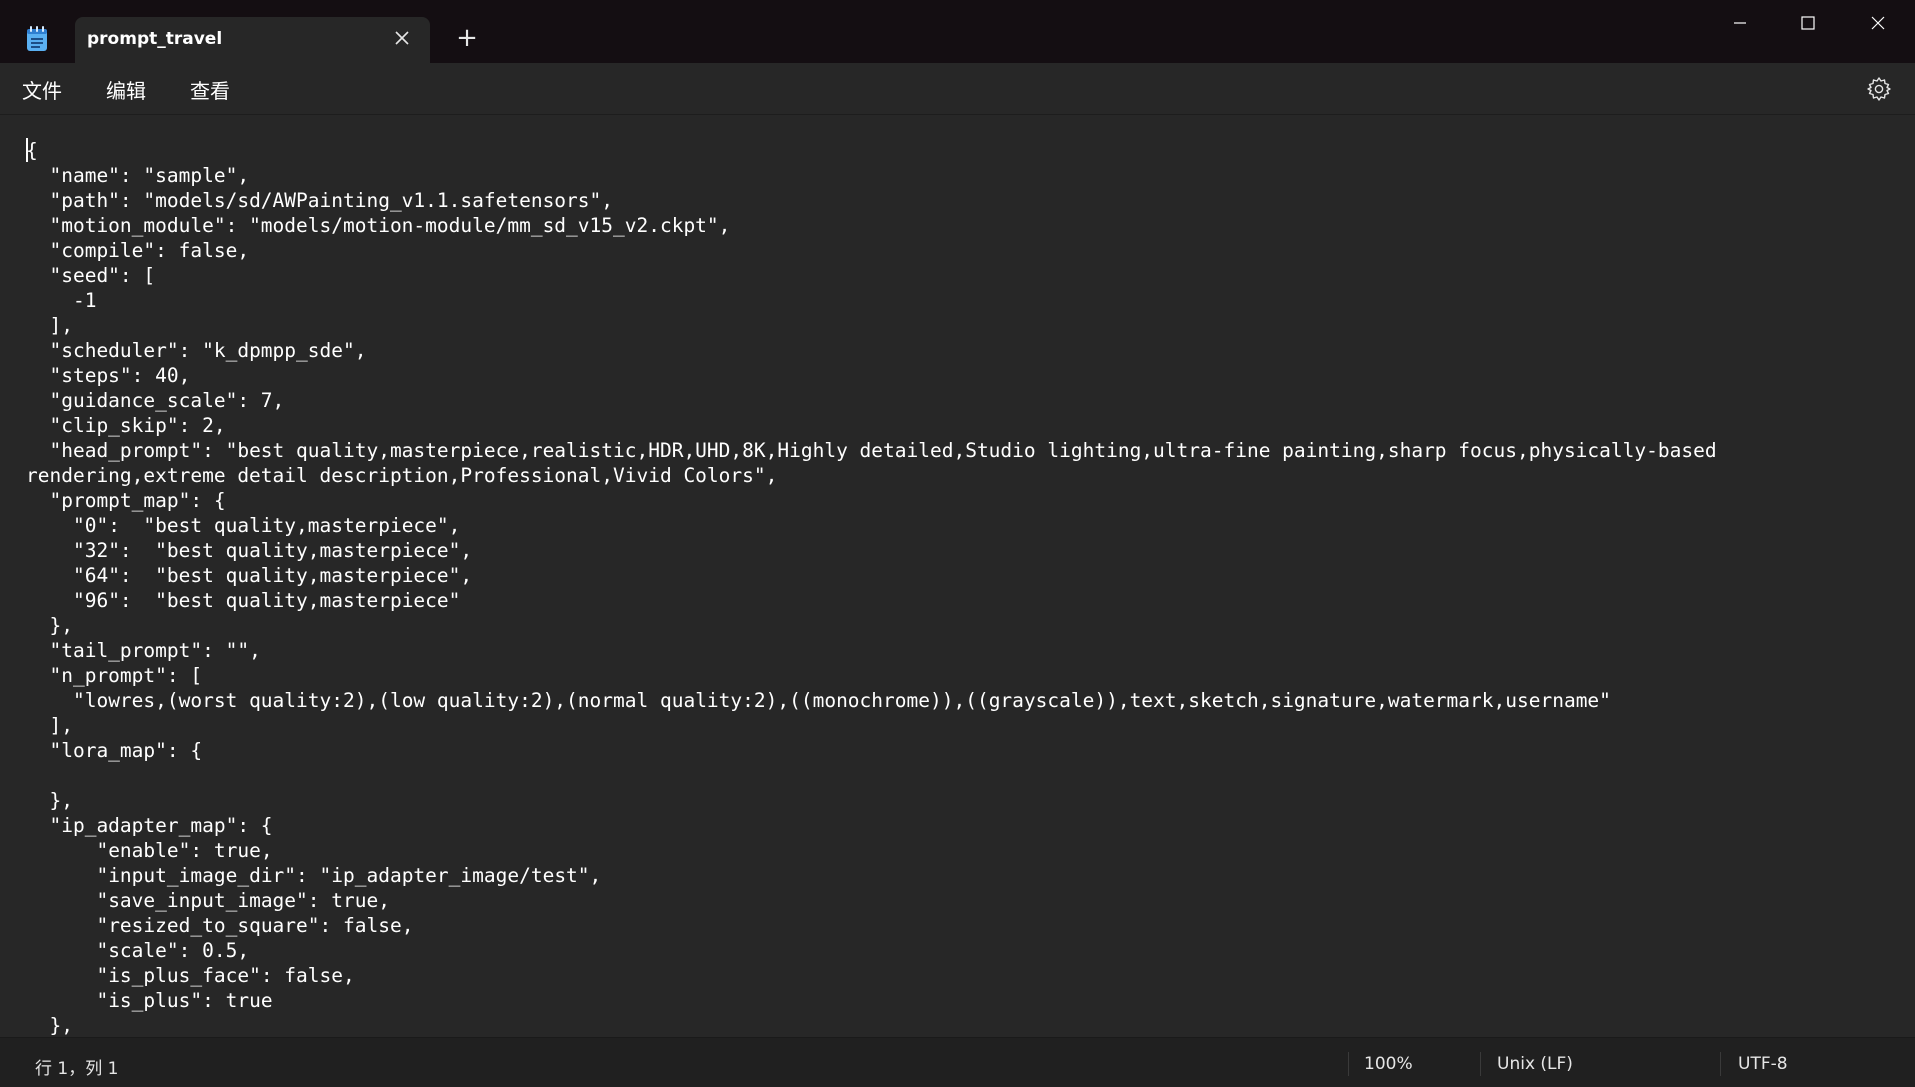  I want to click on encoding: UTF-8, so click(1763, 1064).